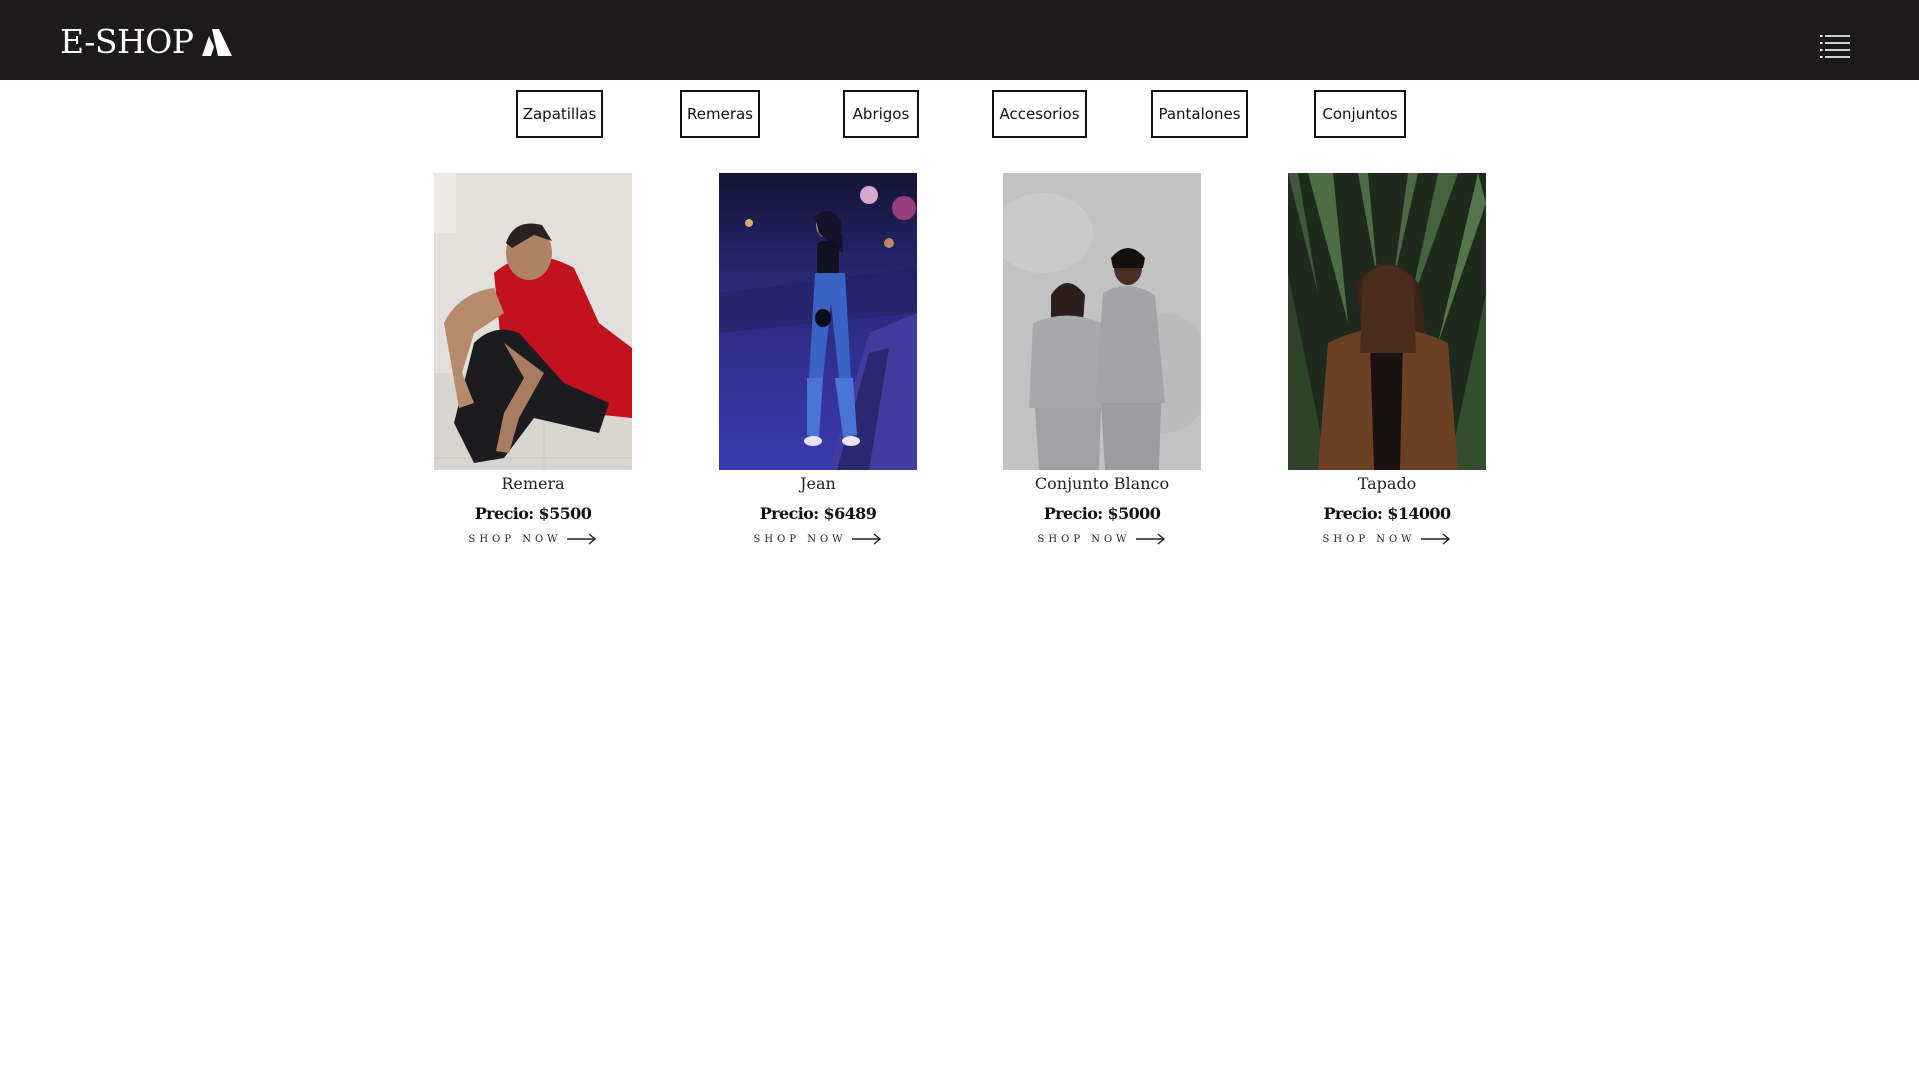 This screenshot has height=1079, width=1919. Describe the element at coordinates (533, 513) in the screenshot. I see `product-price: Precio: $5500` at that location.